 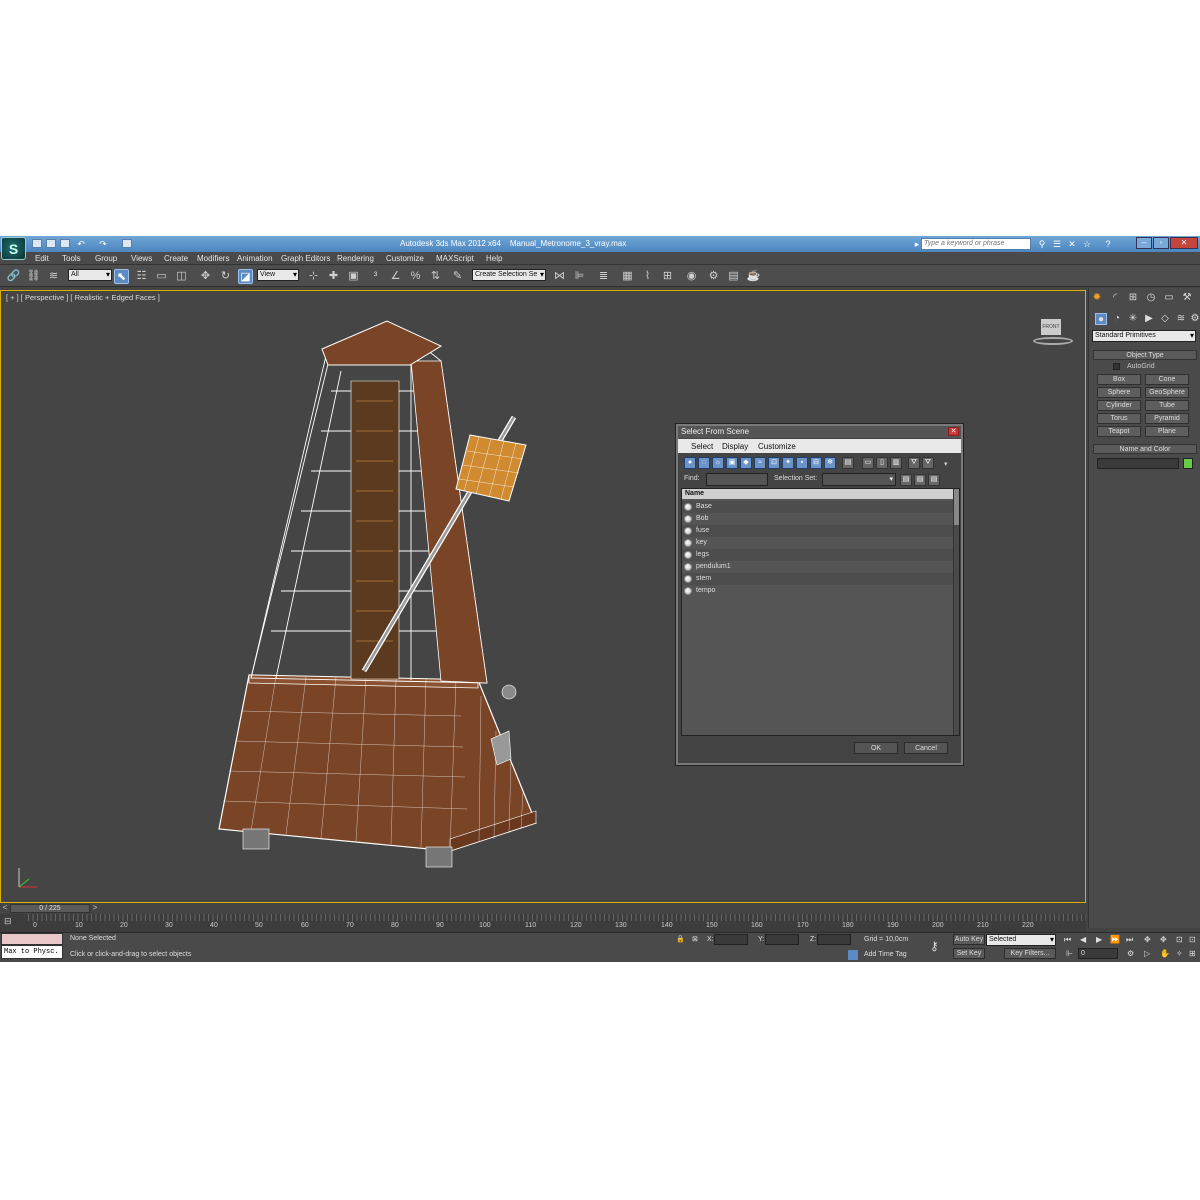 I want to click on zoom-icon: ✥, so click(x=1147, y=939).